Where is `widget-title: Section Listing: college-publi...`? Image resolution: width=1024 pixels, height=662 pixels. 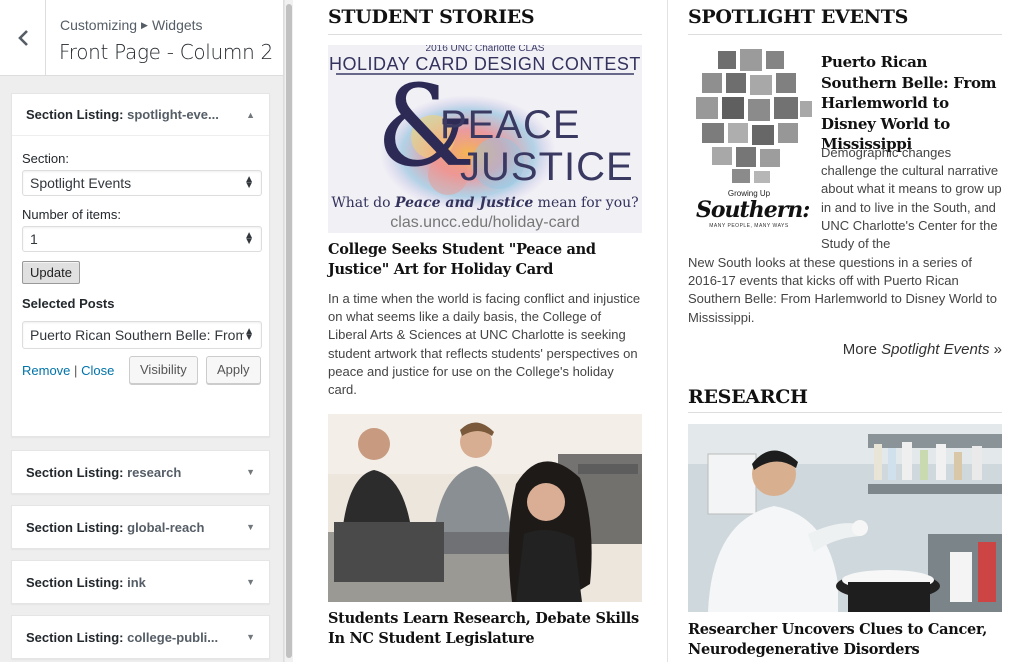
widget-title: Section Listing: college-publi... is located at coordinates (122, 637).